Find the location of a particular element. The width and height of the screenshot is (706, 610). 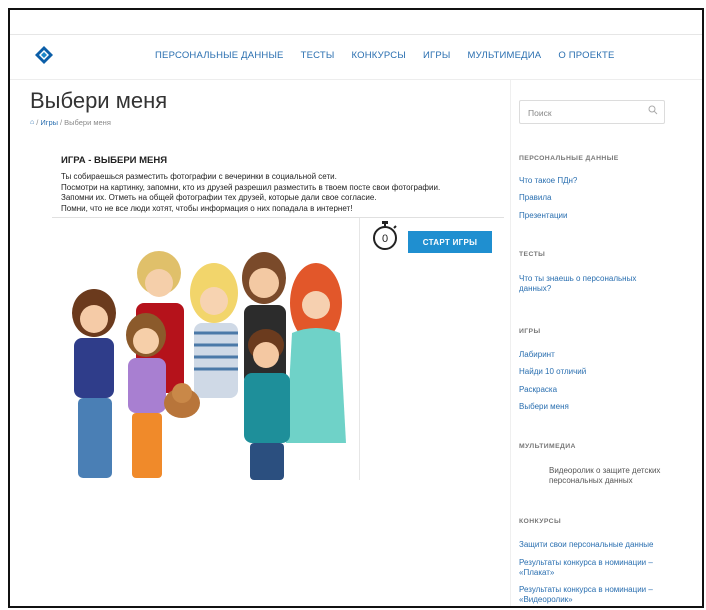

home-icon: ⌂ is located at coordinates (32, 122).